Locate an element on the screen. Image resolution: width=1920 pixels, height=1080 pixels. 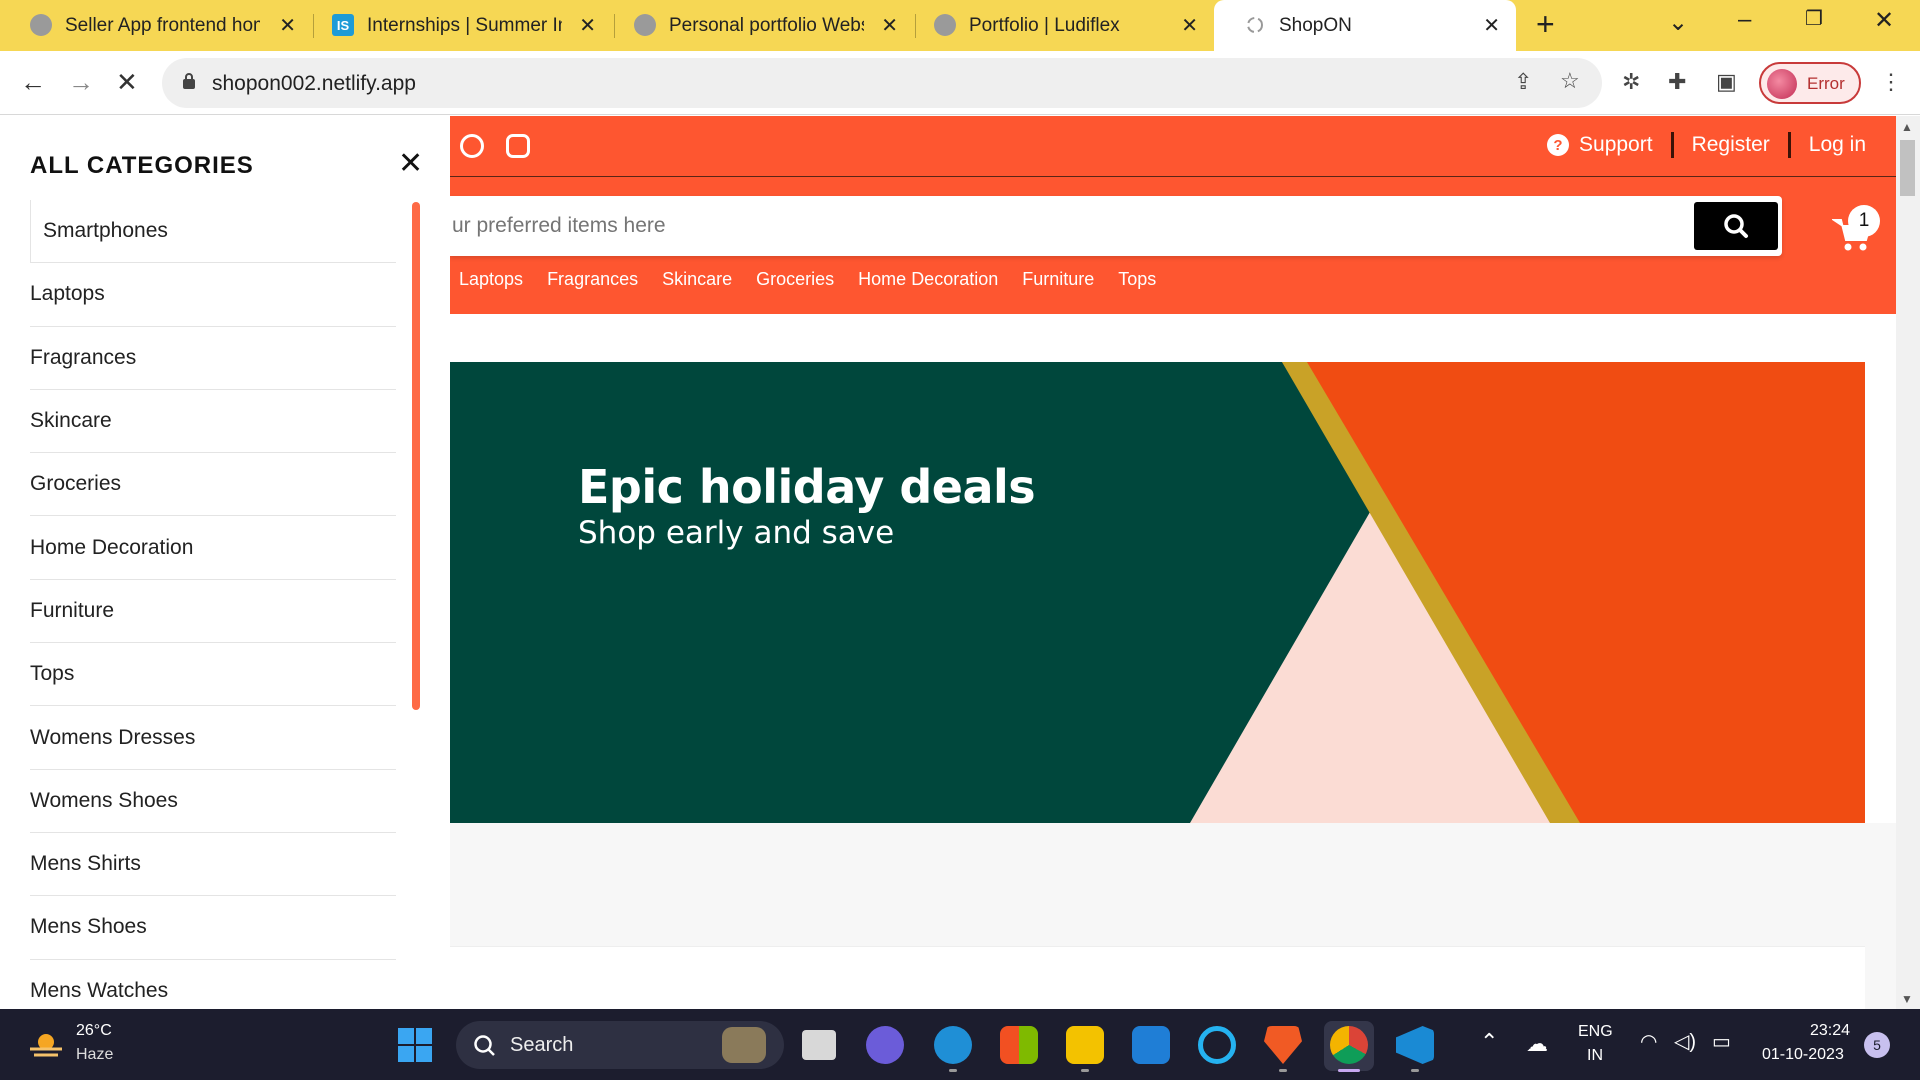
windows-start-icon is located at coordinates (415, 1045).